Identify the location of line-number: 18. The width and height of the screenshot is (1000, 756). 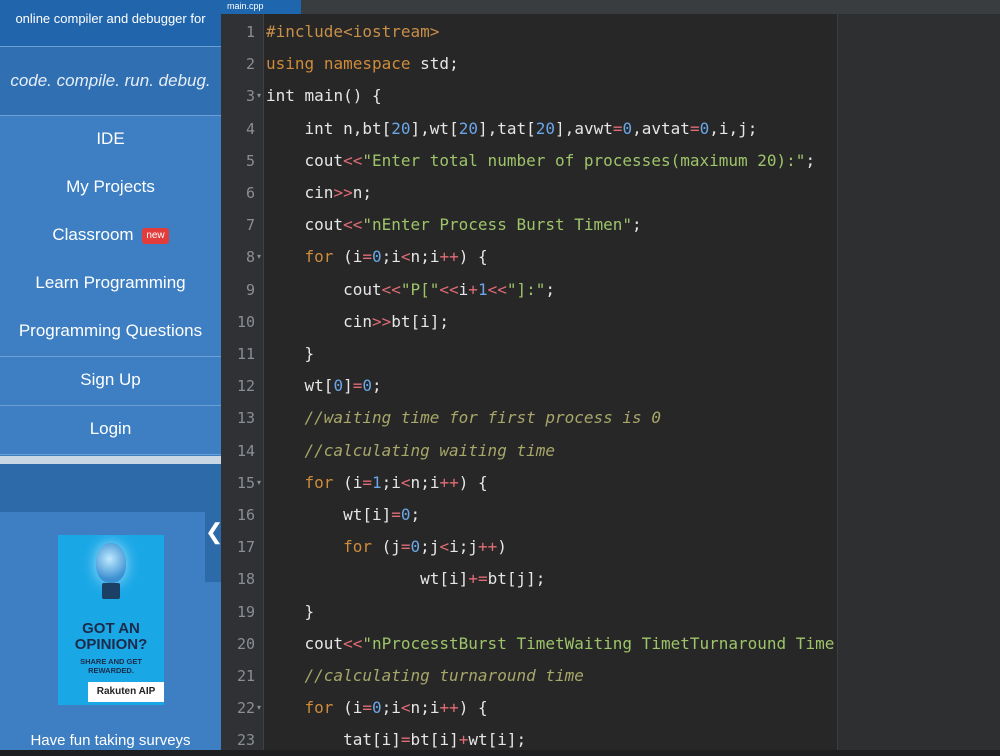
(245, 579).